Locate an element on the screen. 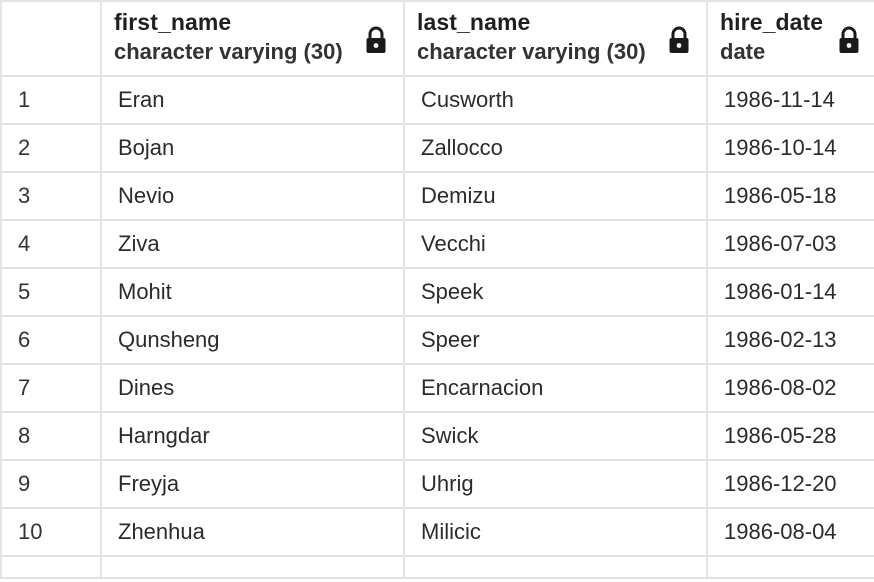 This screenshot has width=874, height=582. last-name-cell: Zallocco is located at coordinates (555, 148).